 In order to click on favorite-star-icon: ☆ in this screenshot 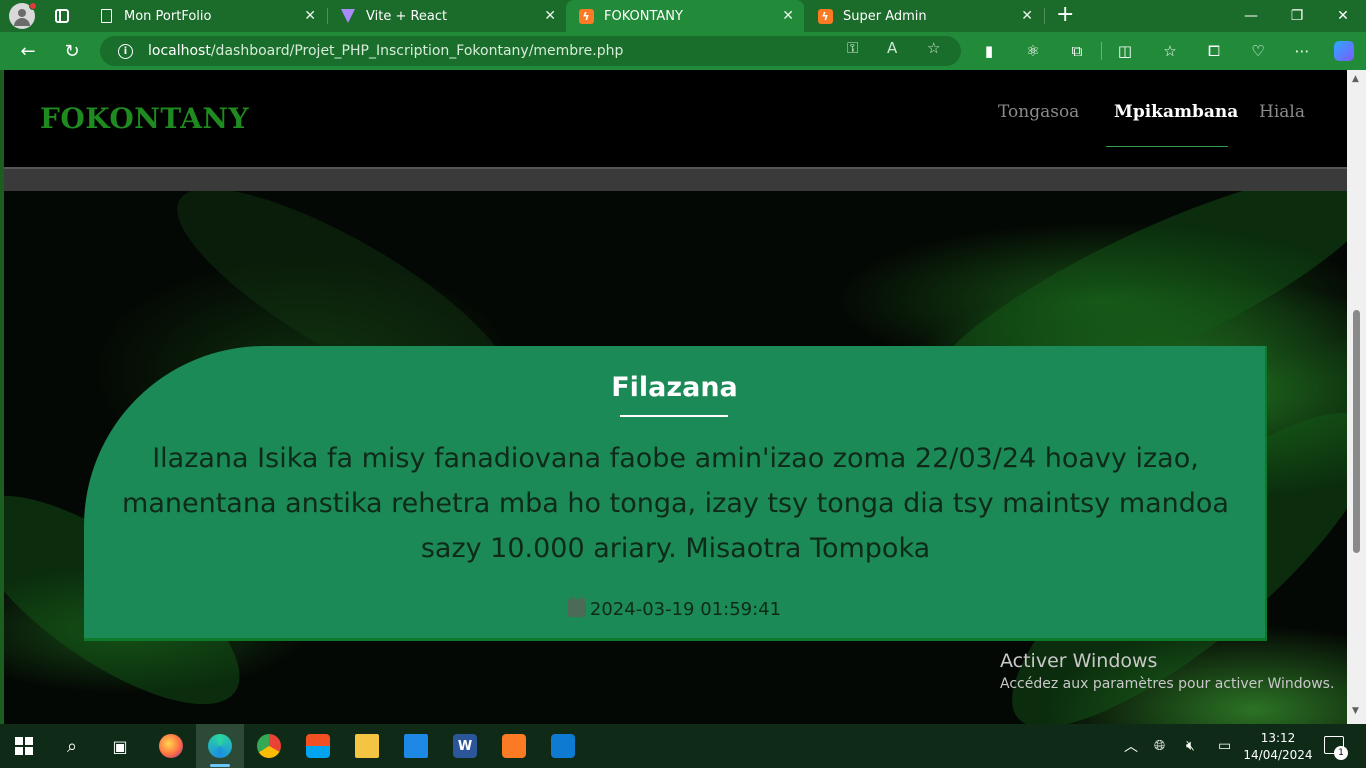, I will do `click(933, 48)`.